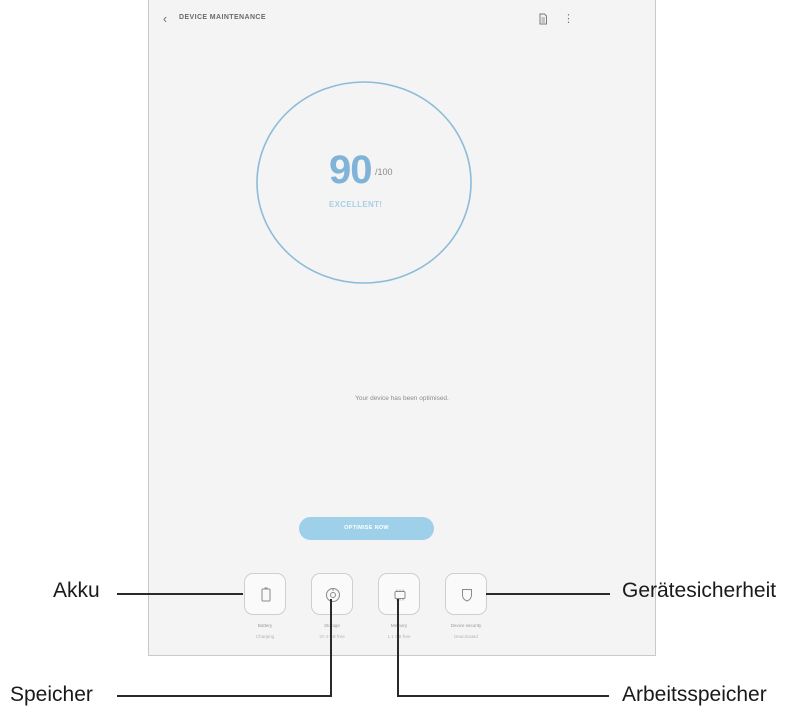 The width and height of the screenshot is (805, 717). I want to click on shield-icon, so click(467, 595).